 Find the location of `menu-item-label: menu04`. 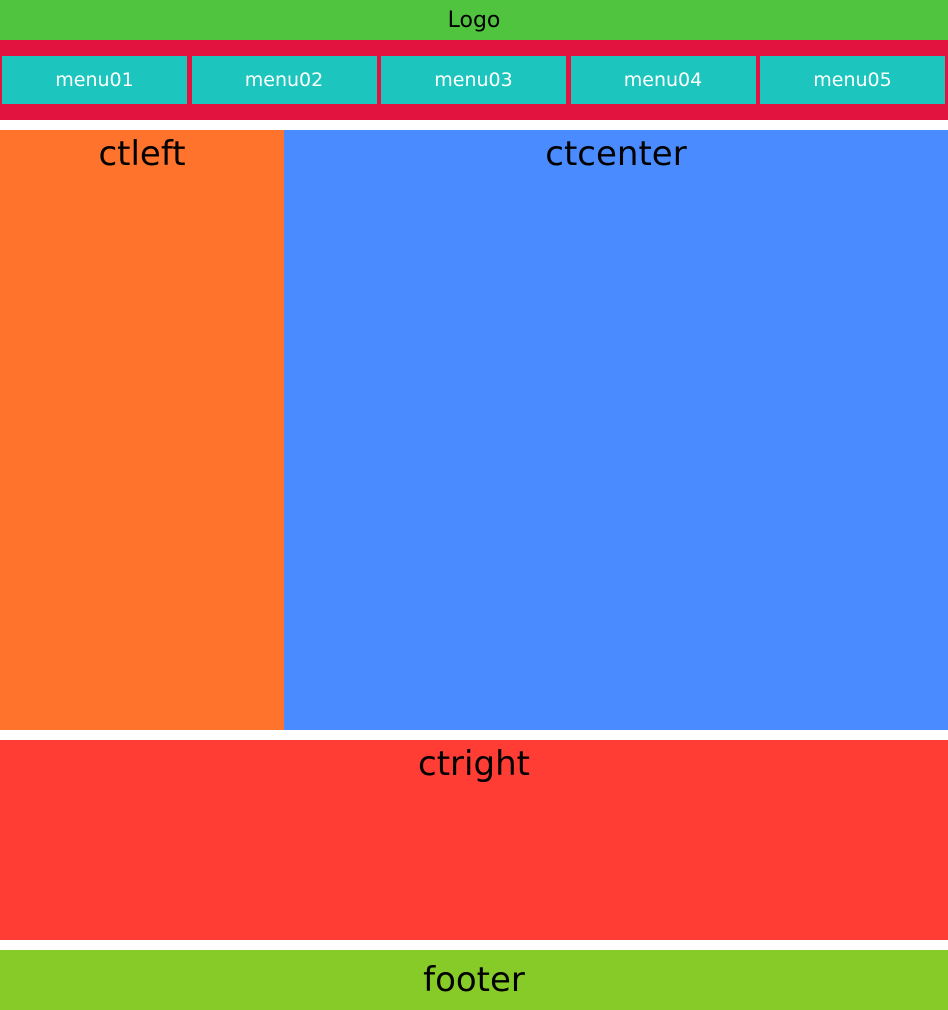

menu-item-label: menu04 is located at coordinates (663, 80).